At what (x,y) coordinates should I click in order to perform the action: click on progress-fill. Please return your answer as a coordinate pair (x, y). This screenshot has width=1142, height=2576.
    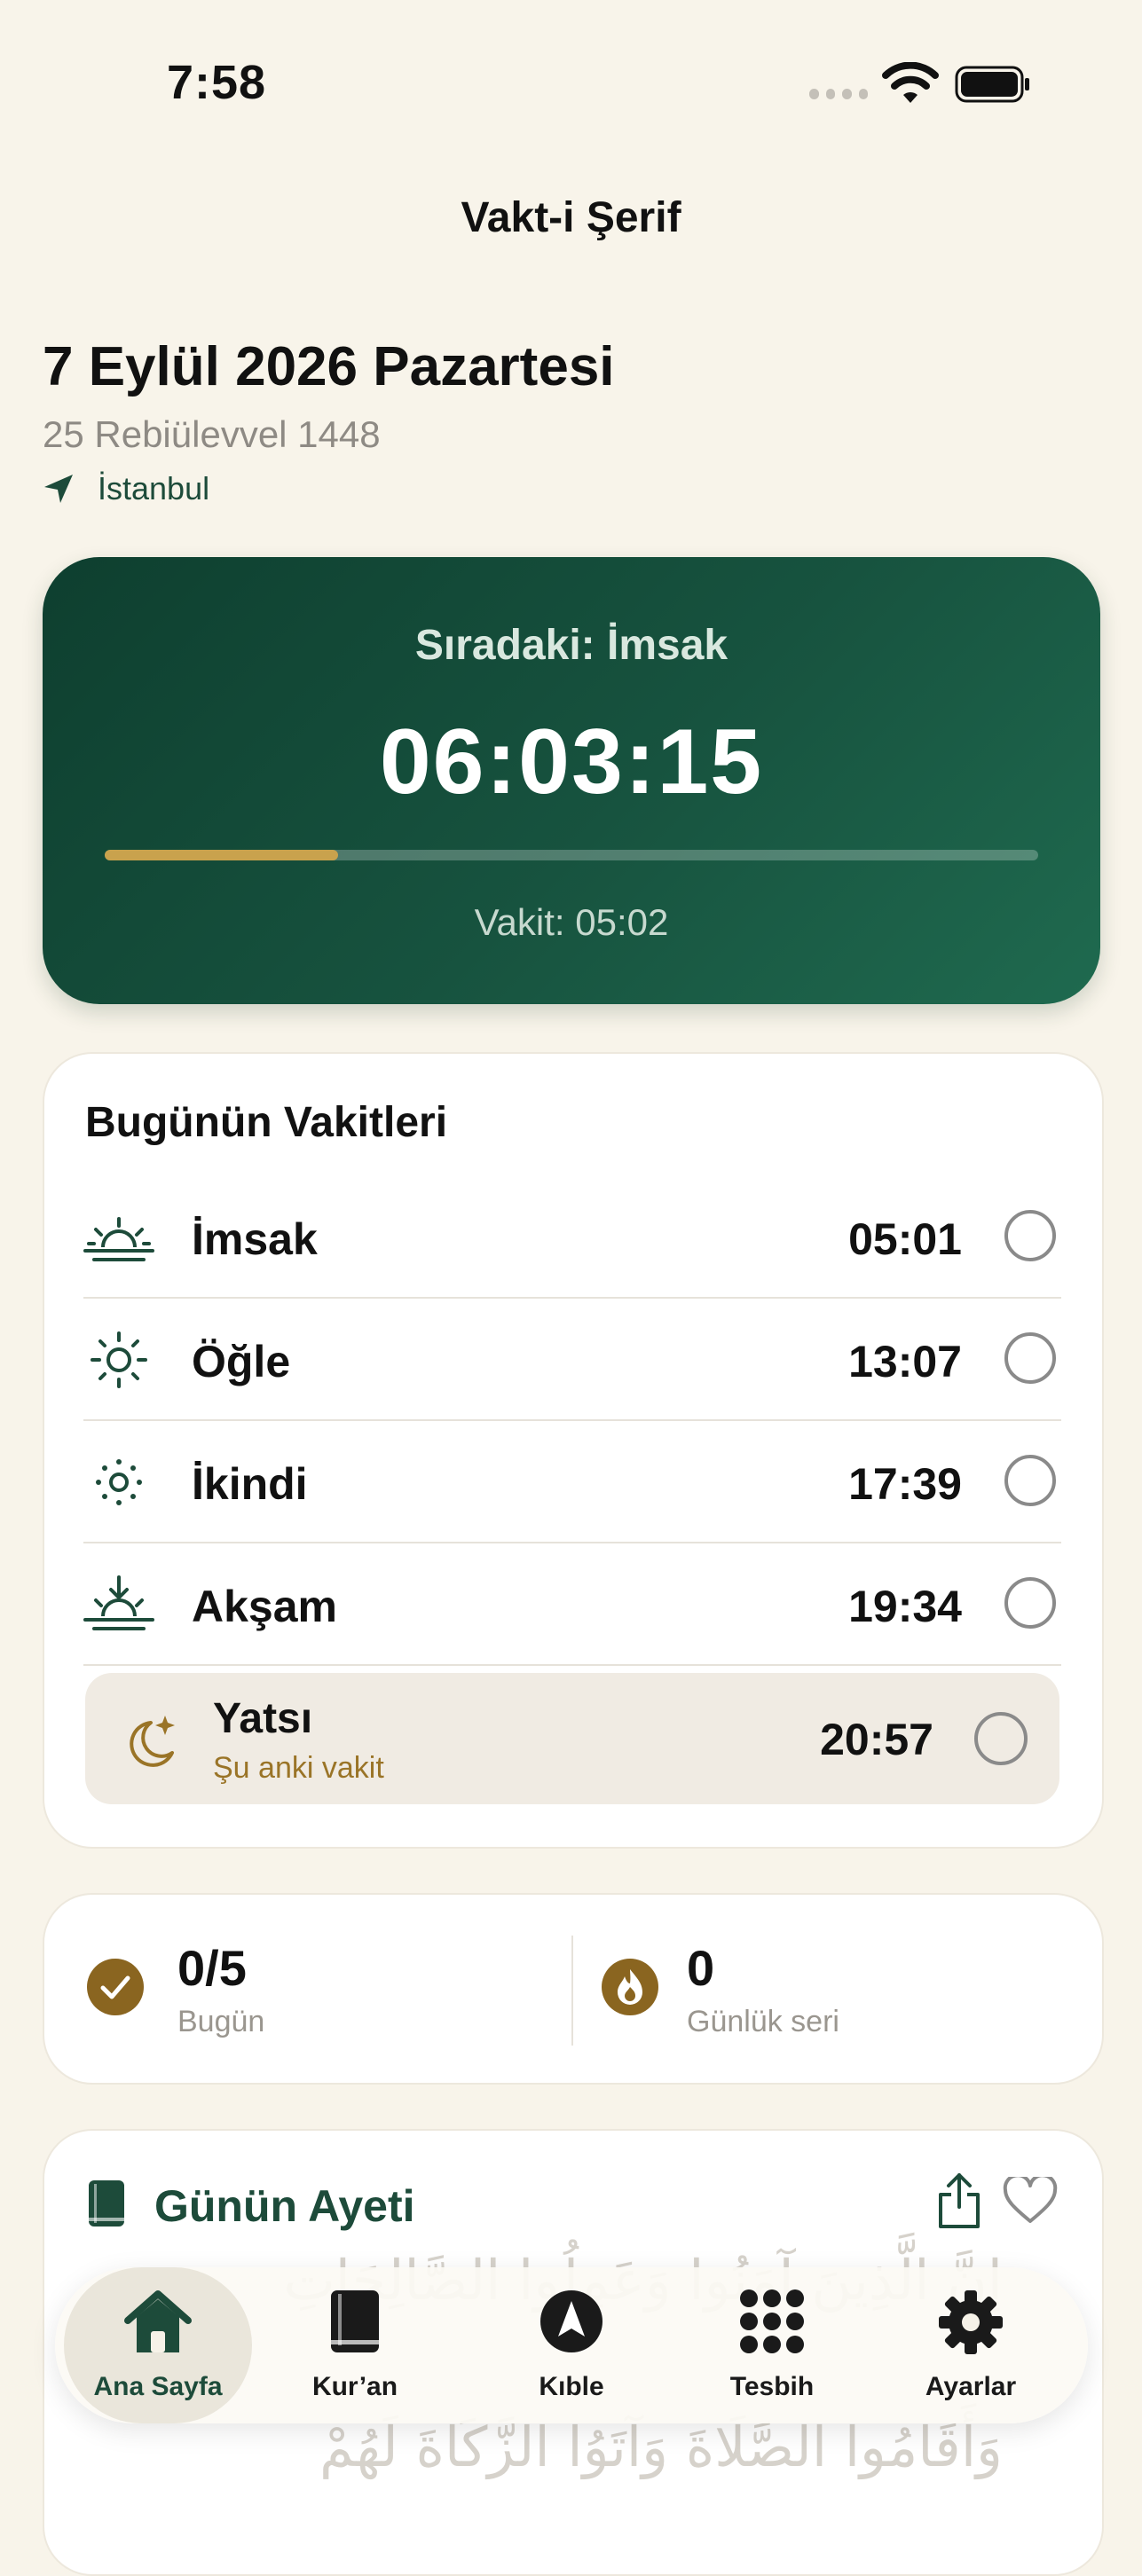
    Looking at the image, I should click on (222, 855).